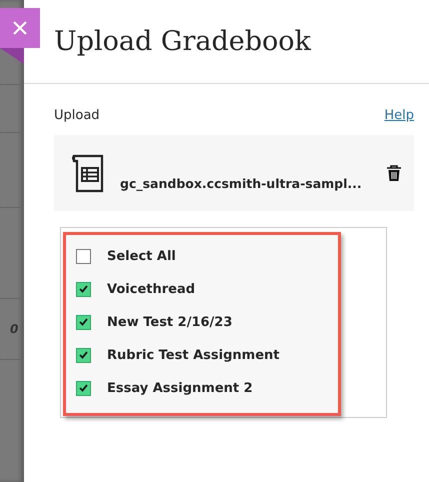  What do you see at coordinates (169, 322) in the screenshot?
I see `item-label: New Test 2/16/23` at bounding box center [169, 322].